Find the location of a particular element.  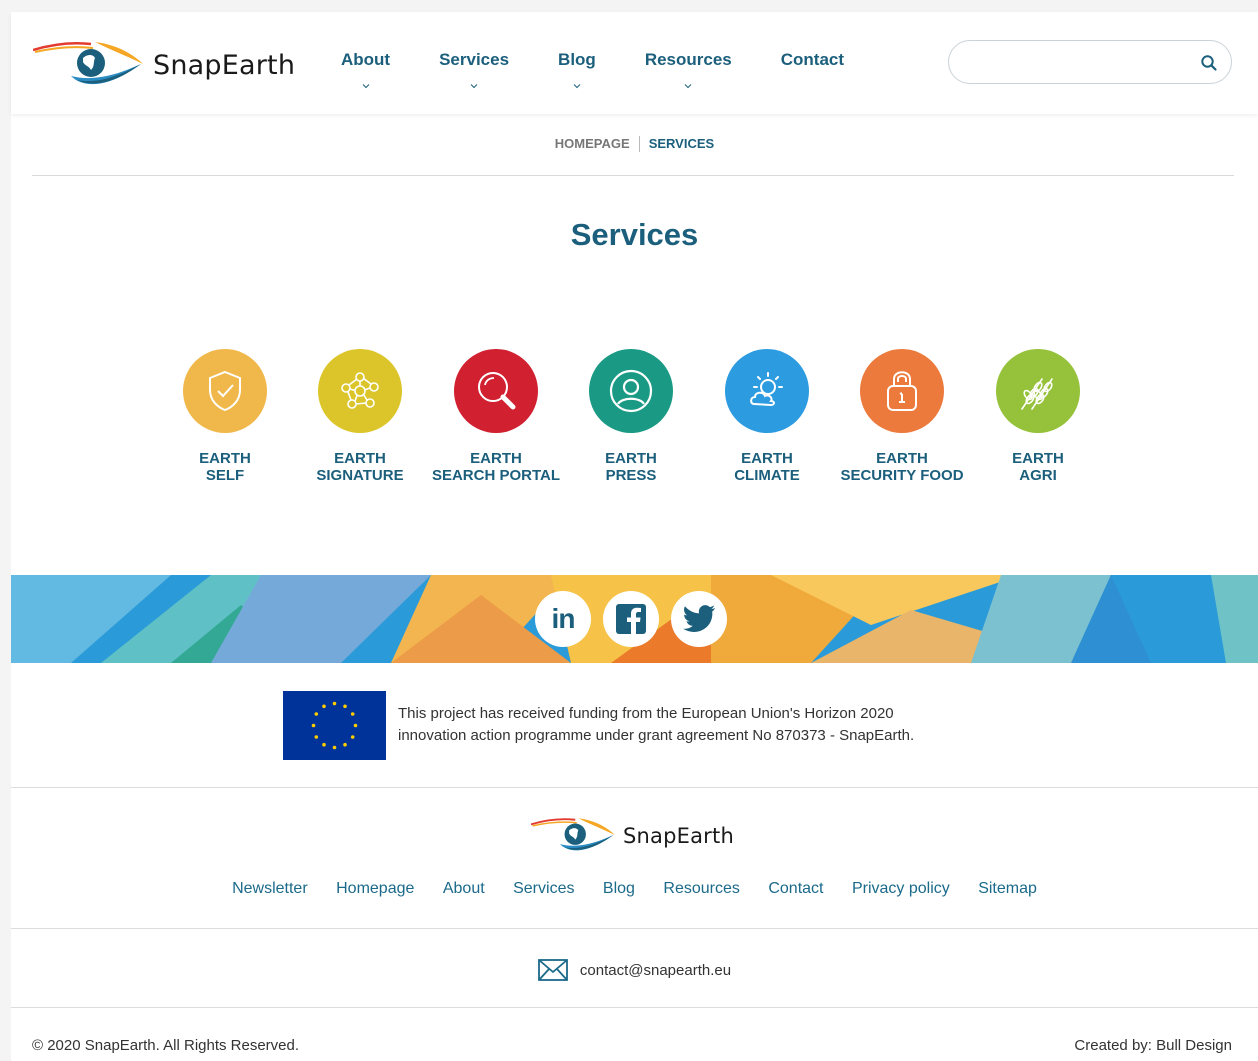

service-label-line2: PRESS is located at coordinates (631, 475).